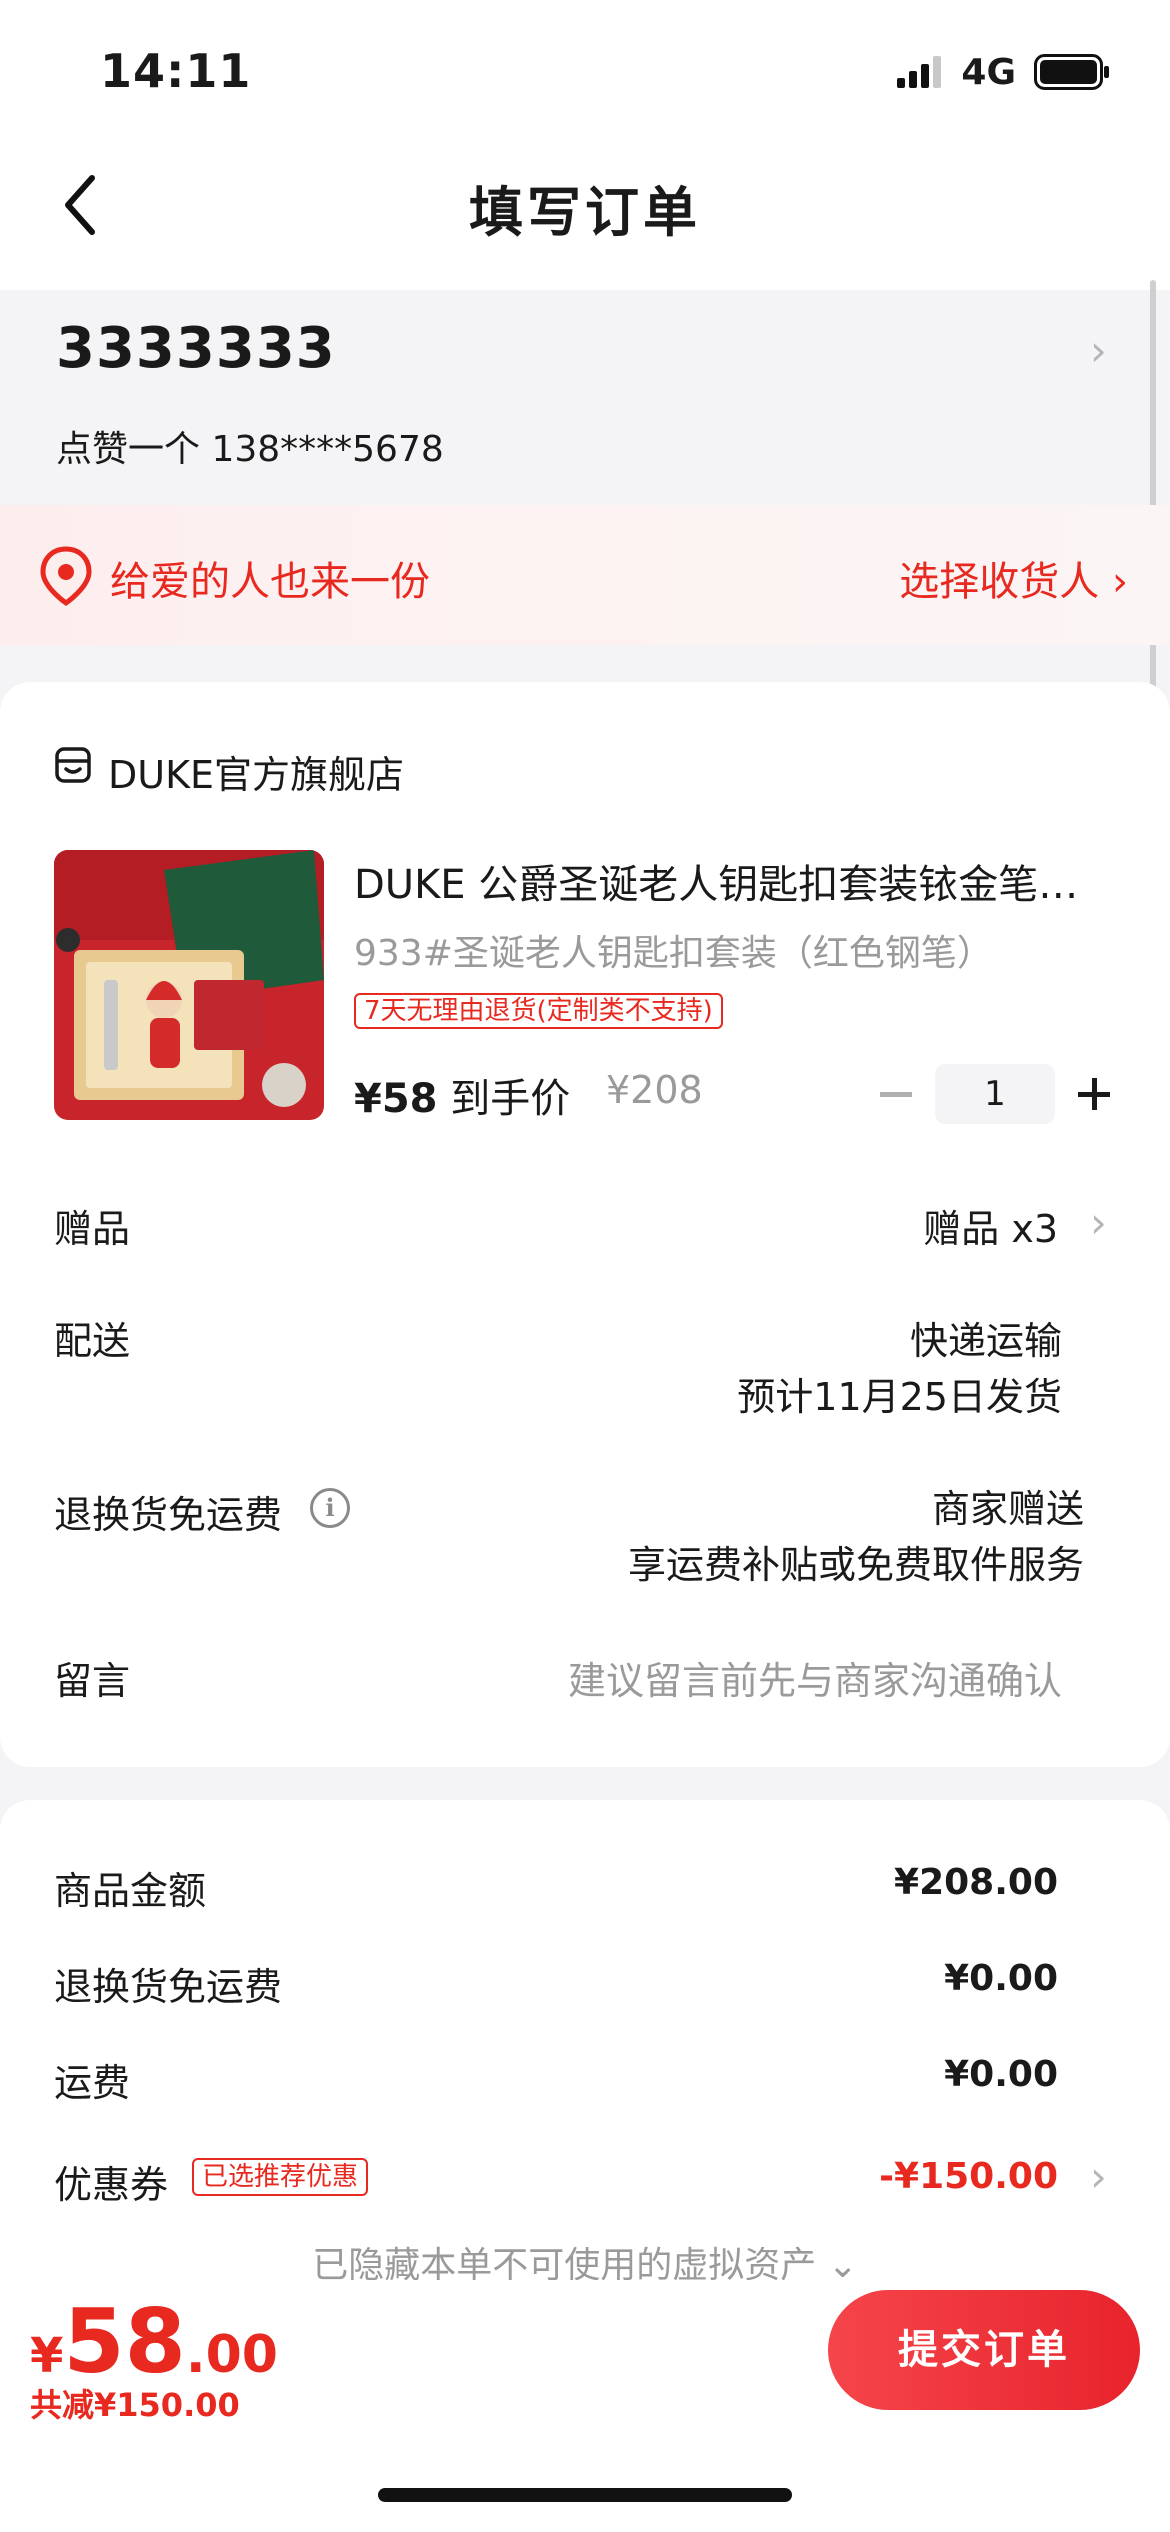  I want to click on product-image, so click(189, 985).